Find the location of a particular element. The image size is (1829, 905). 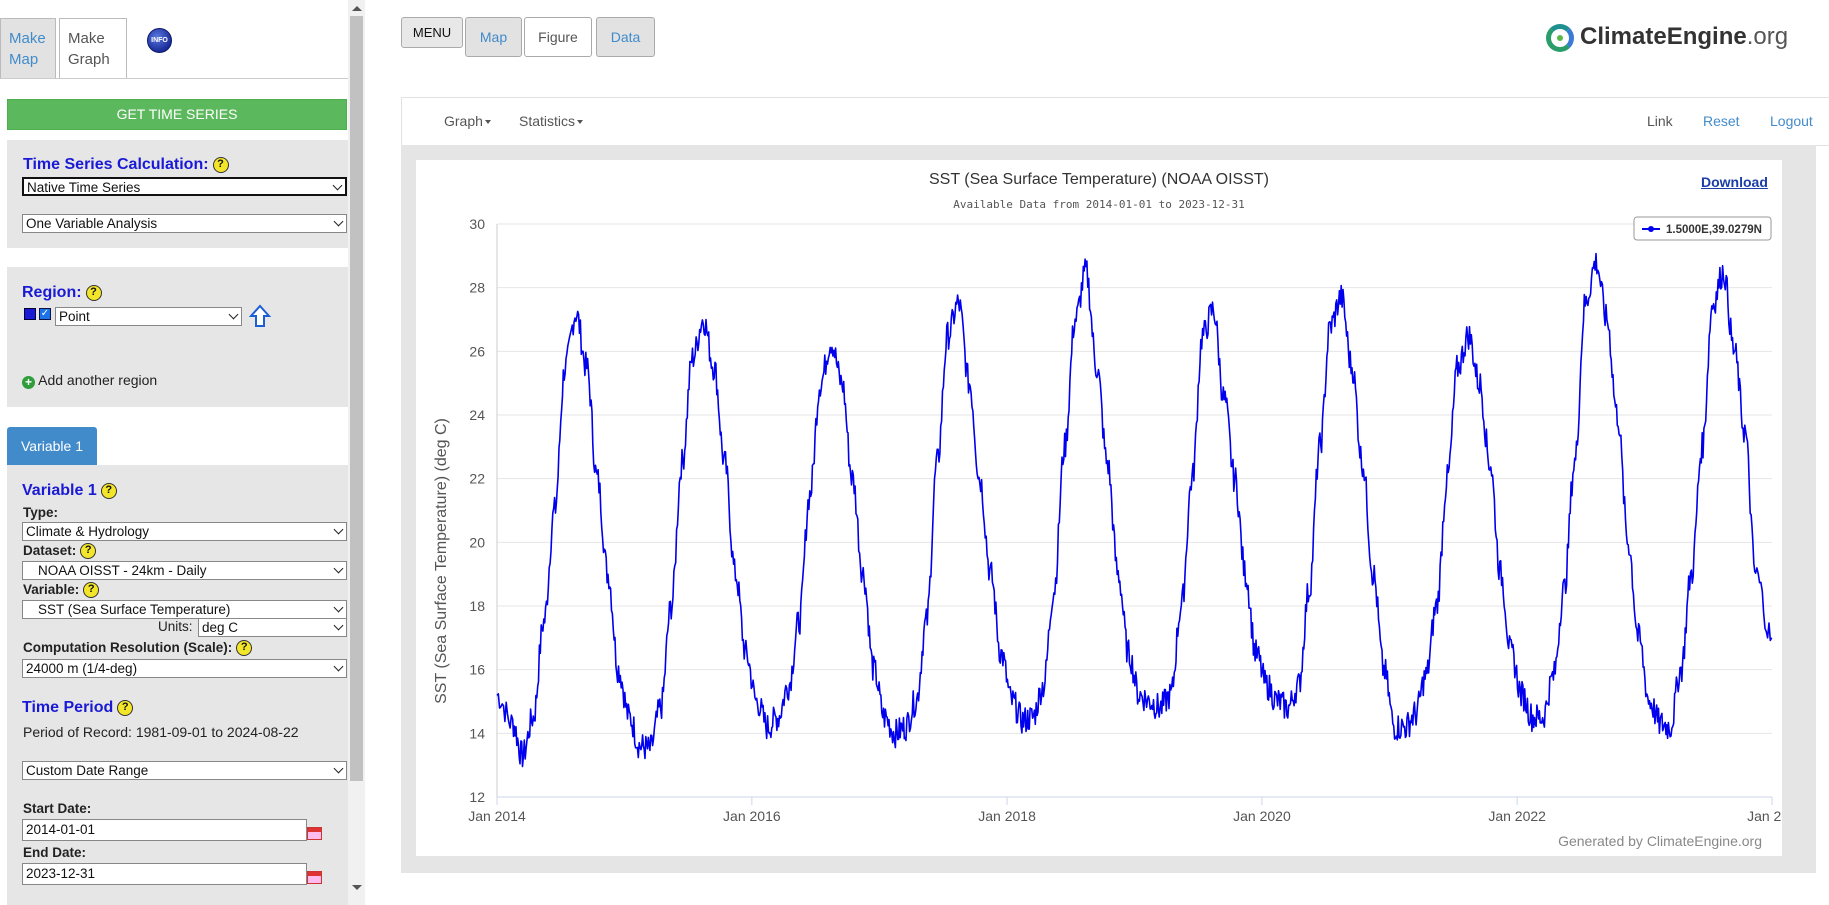

variable-label: Variable:? is located at coordinates (61, 590).